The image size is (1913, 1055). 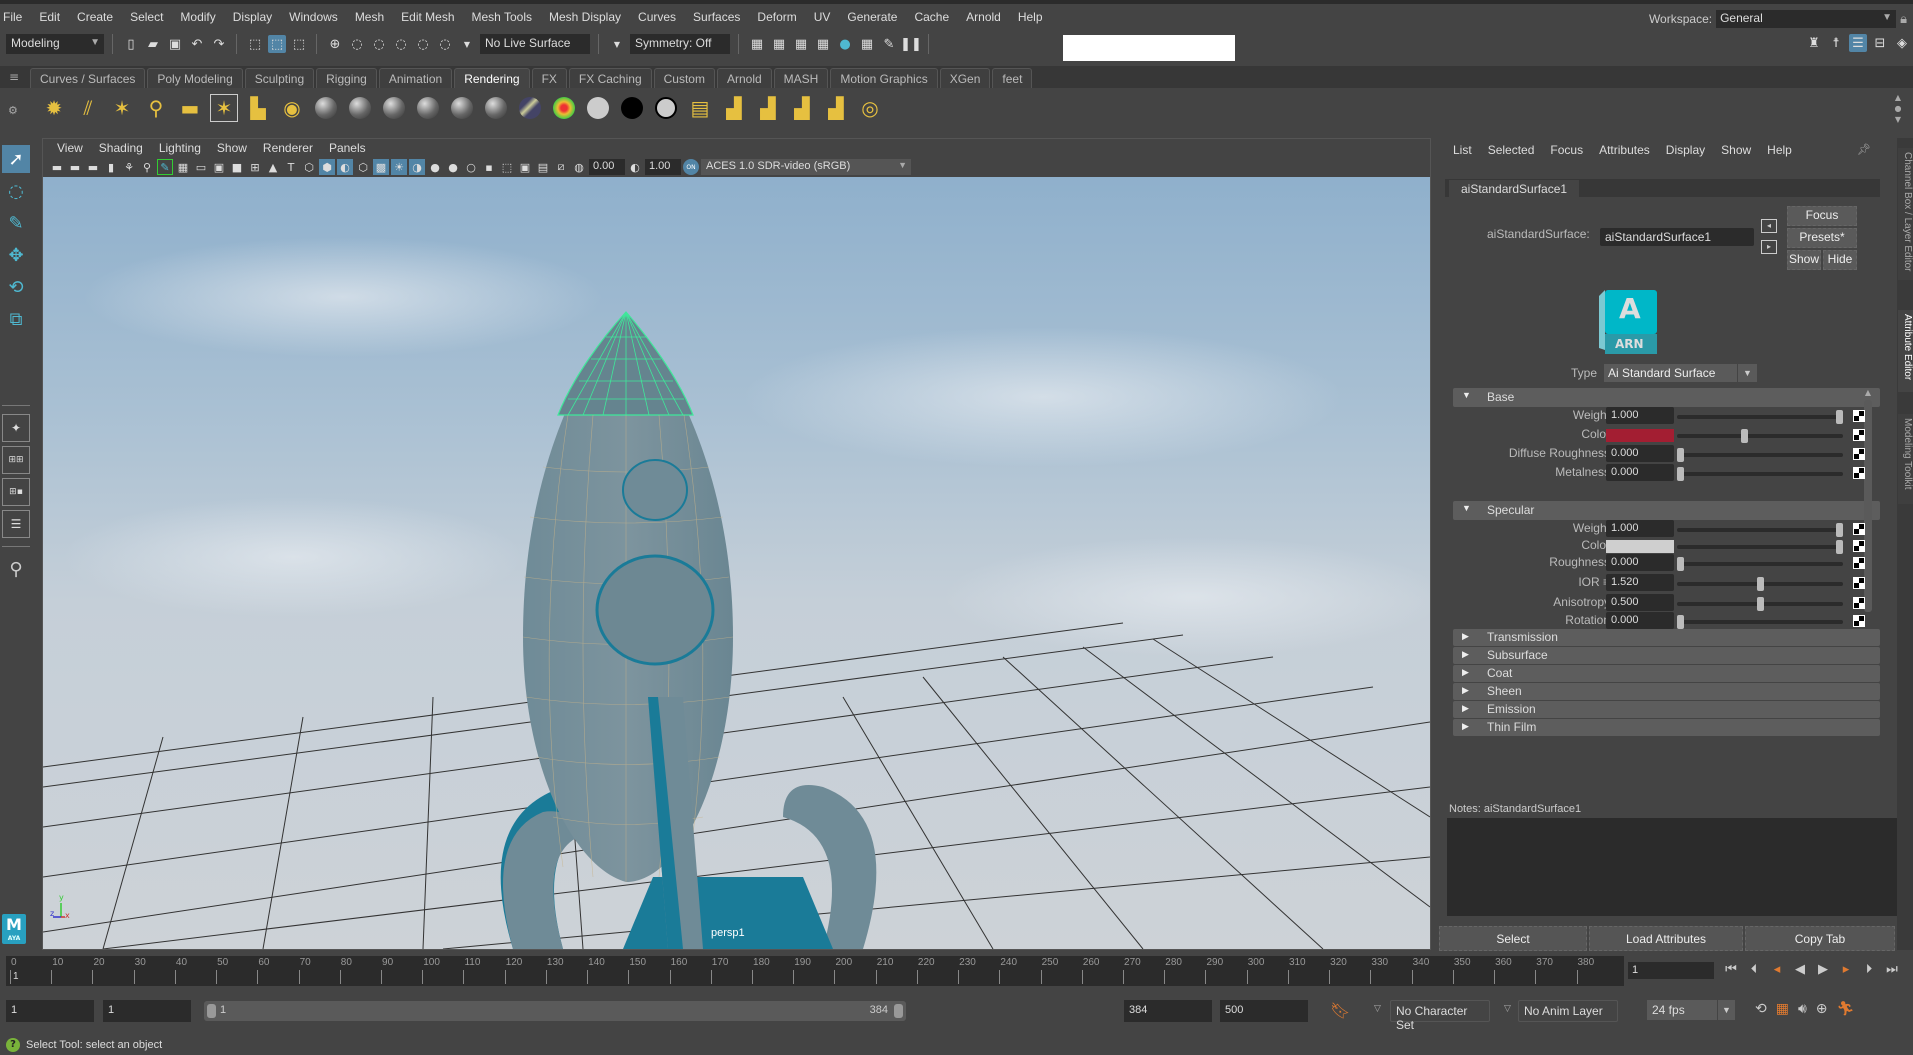 What do you see at coordinates (258, 108) in the screenshot?
I see `light-editor-icon: ▙` at bounding box center [258, 108].